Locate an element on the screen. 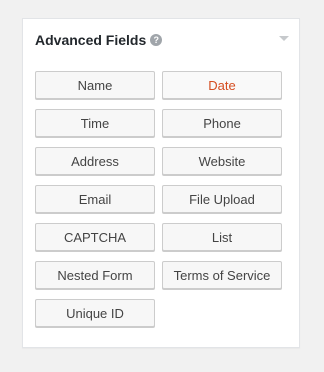 The height and width of the screenshot is (372, 324). field-button-list: List is located at coordinates (222, 237).